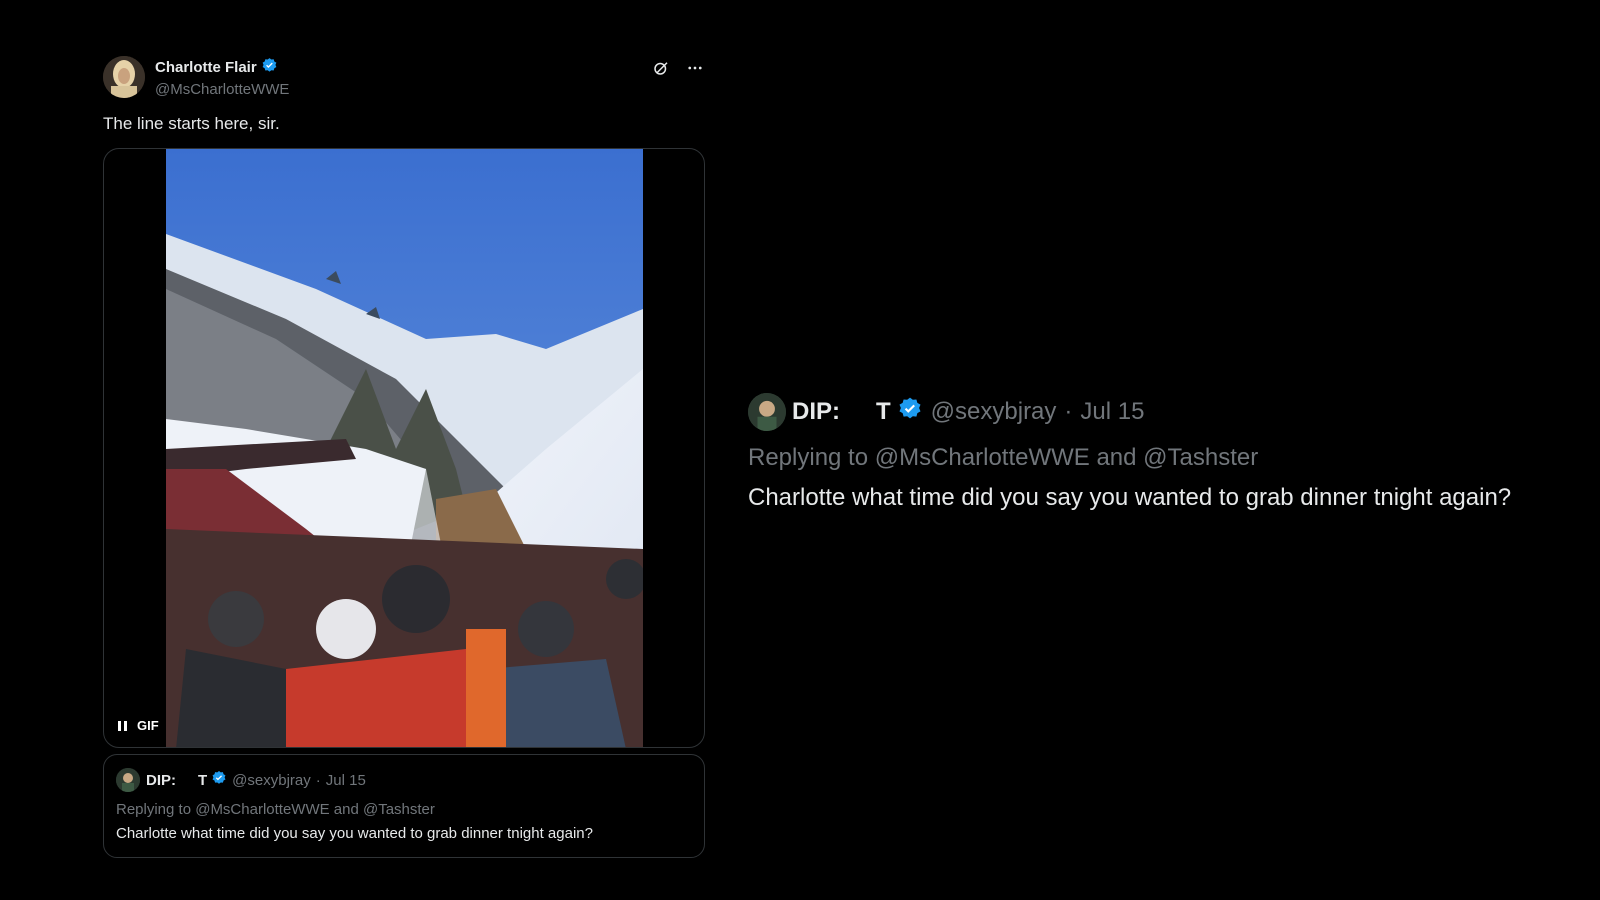  I want to click on quoted-avatar, so click(128, 780).